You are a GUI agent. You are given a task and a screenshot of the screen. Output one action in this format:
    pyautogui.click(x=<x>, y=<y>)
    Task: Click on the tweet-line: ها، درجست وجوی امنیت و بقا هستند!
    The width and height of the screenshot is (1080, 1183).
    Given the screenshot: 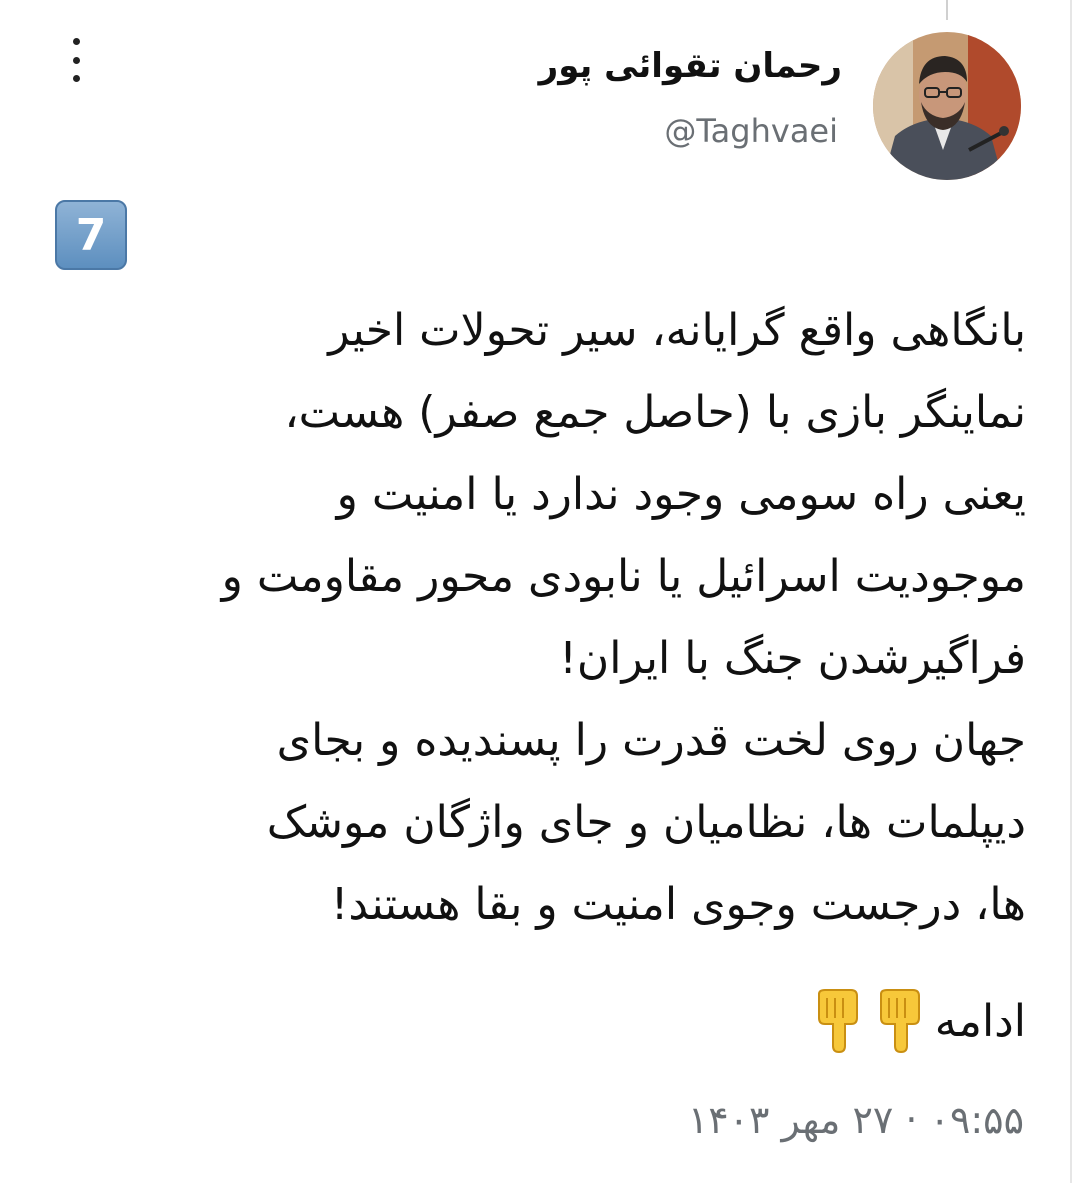 What is the action you would take?
    pyautogui.click(x=678, y=904)
    